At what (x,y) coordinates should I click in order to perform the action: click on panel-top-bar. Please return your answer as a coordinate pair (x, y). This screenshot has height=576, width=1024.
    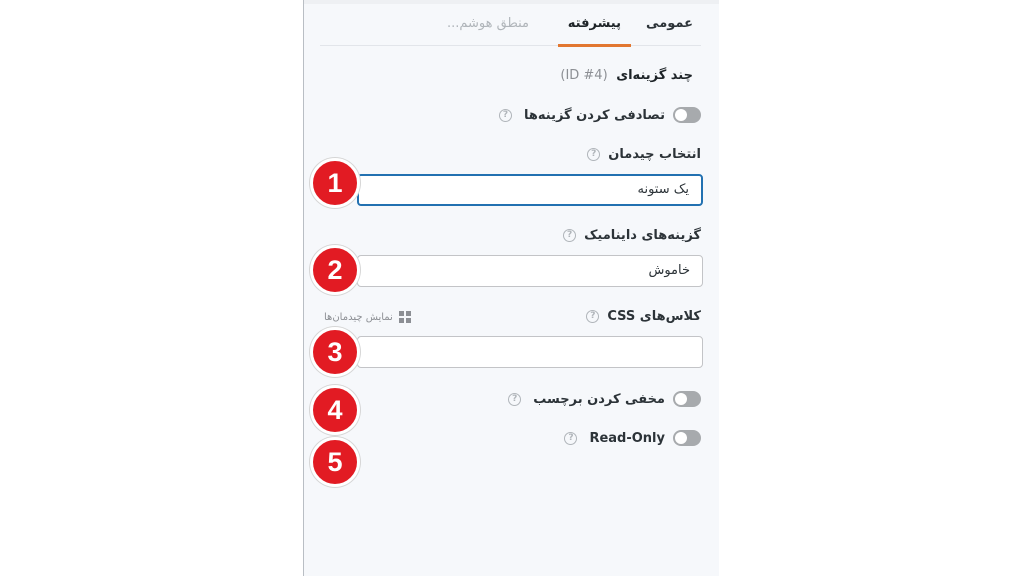
    Looking at the image, I should click on (511, 2).